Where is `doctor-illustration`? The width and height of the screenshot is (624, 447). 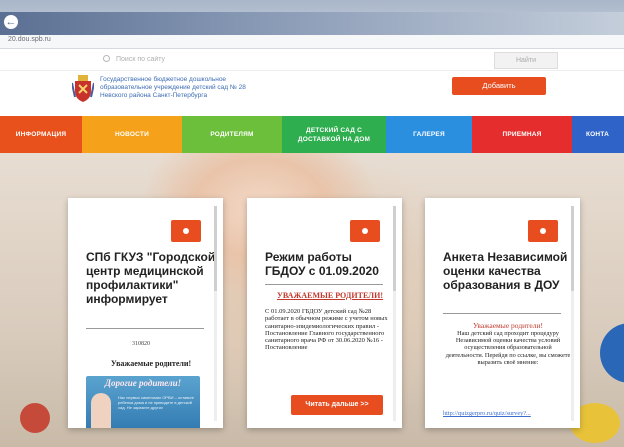
doctor-illustration is located at coordinates (101, 410).